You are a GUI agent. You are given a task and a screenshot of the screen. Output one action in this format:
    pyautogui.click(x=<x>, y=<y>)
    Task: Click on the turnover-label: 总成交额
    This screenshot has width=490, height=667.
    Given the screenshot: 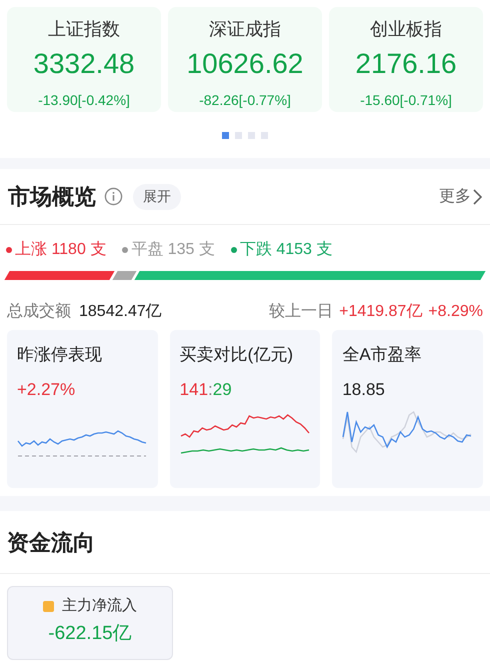 What is the action you would take?
    pyautogui.click(x=39, y=312)
    